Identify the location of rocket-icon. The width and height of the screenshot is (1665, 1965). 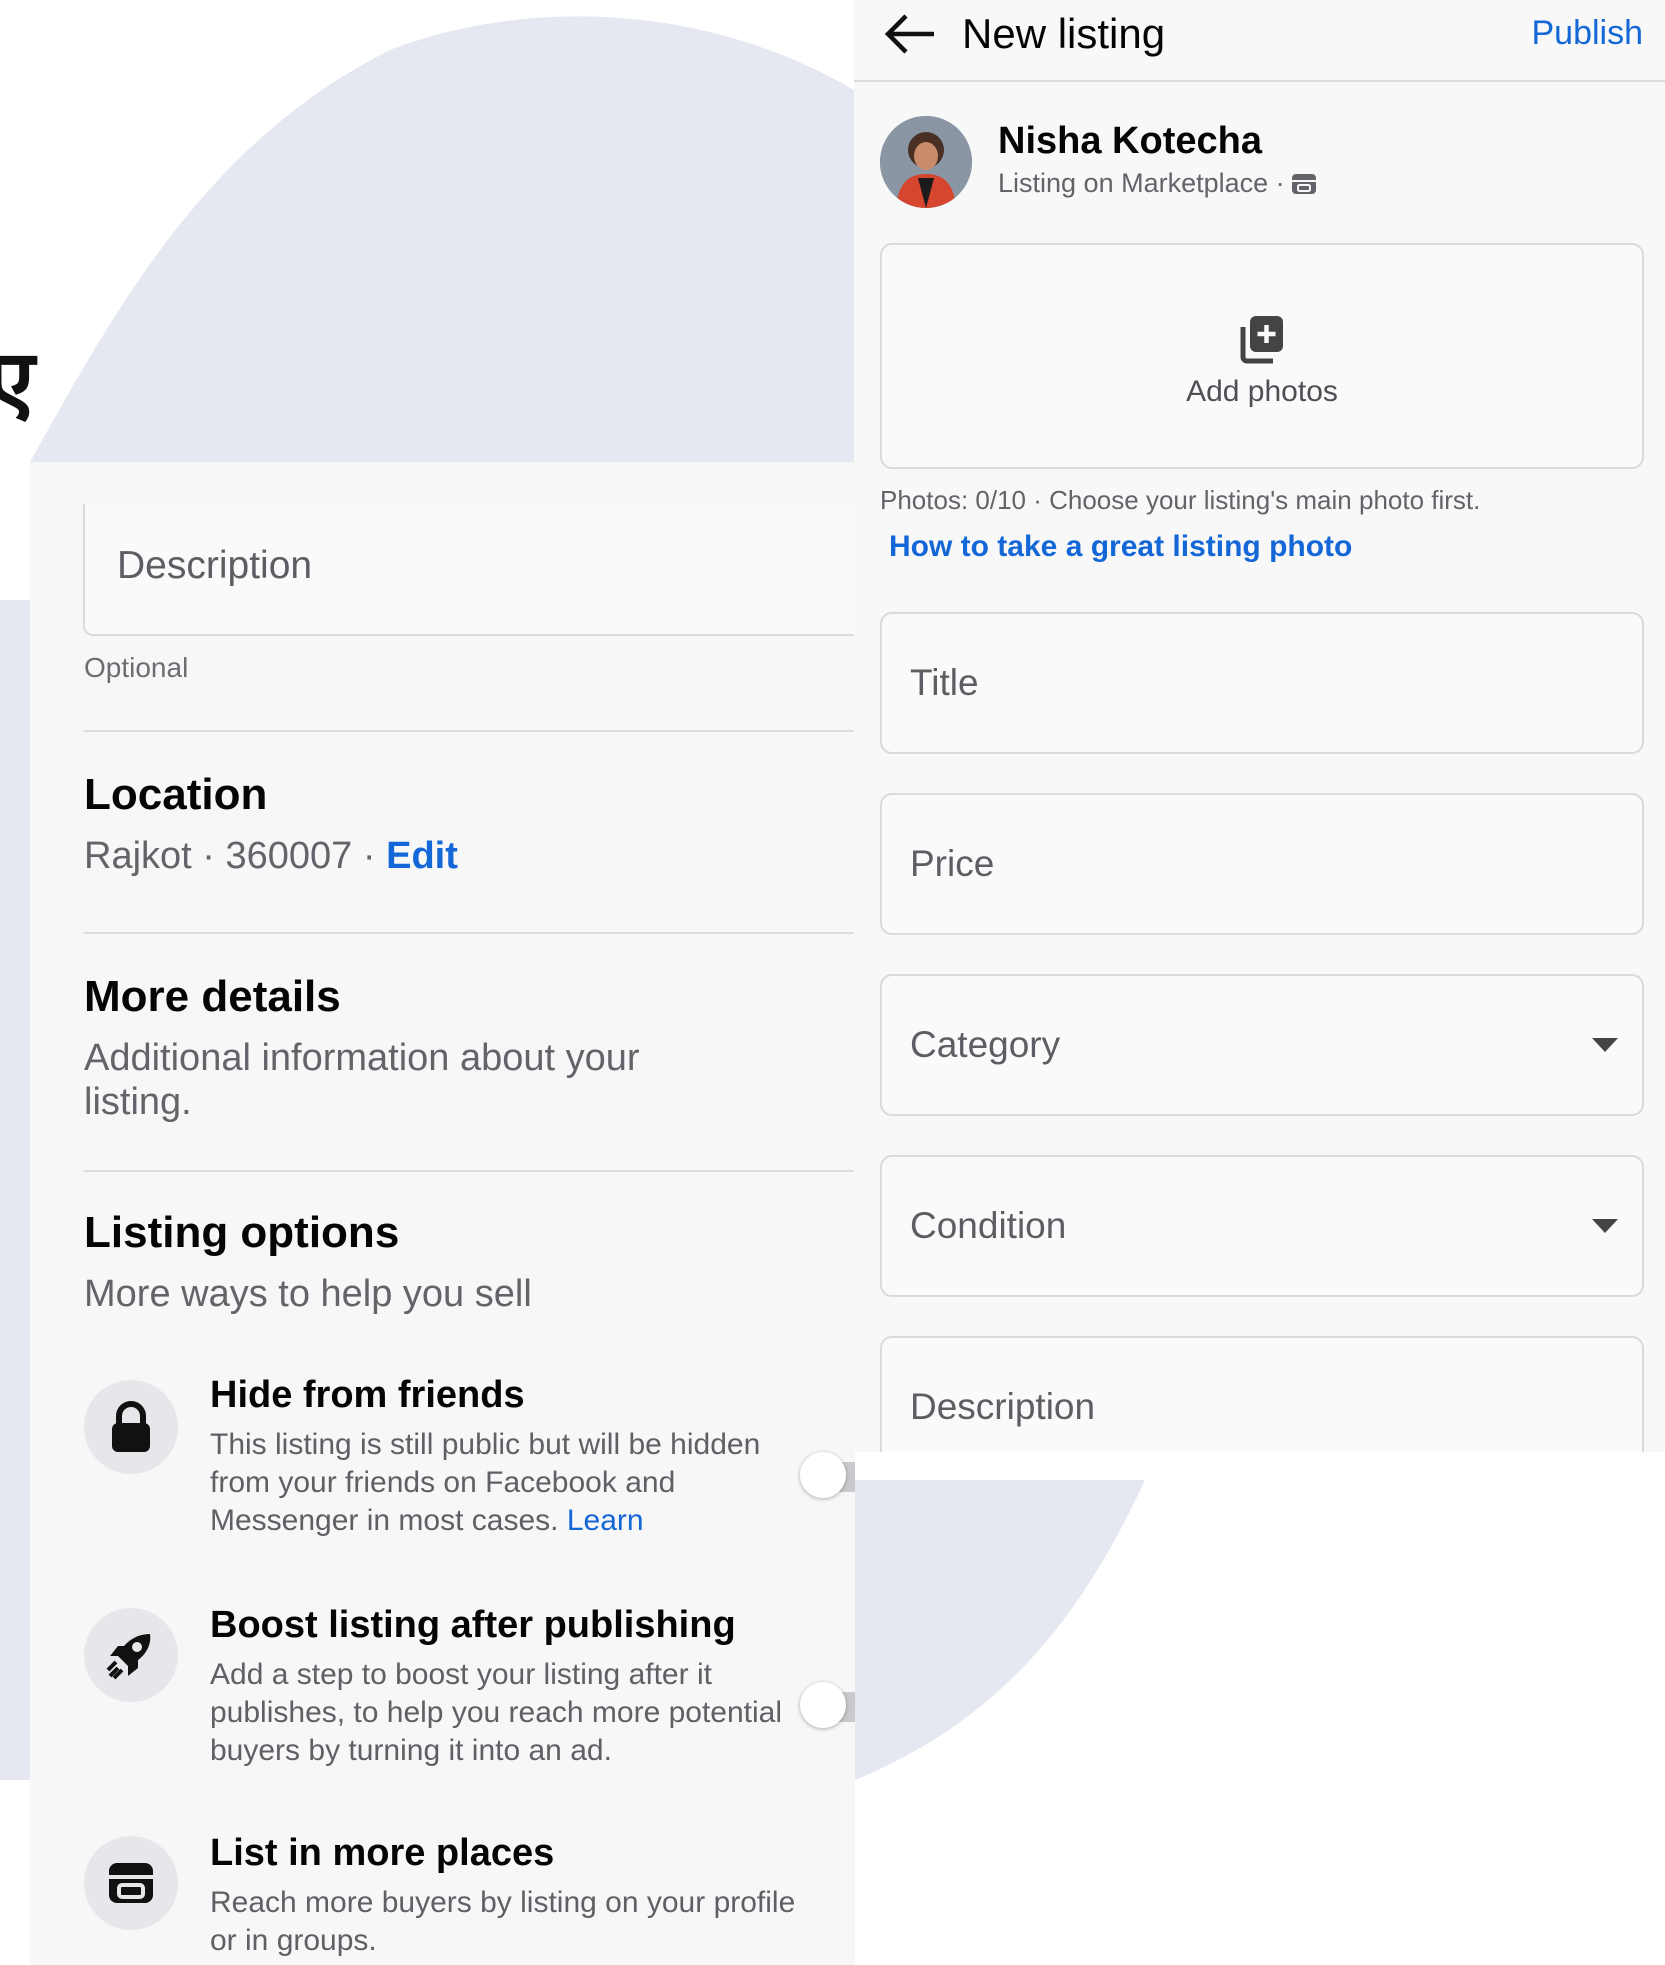
(131, 1655).